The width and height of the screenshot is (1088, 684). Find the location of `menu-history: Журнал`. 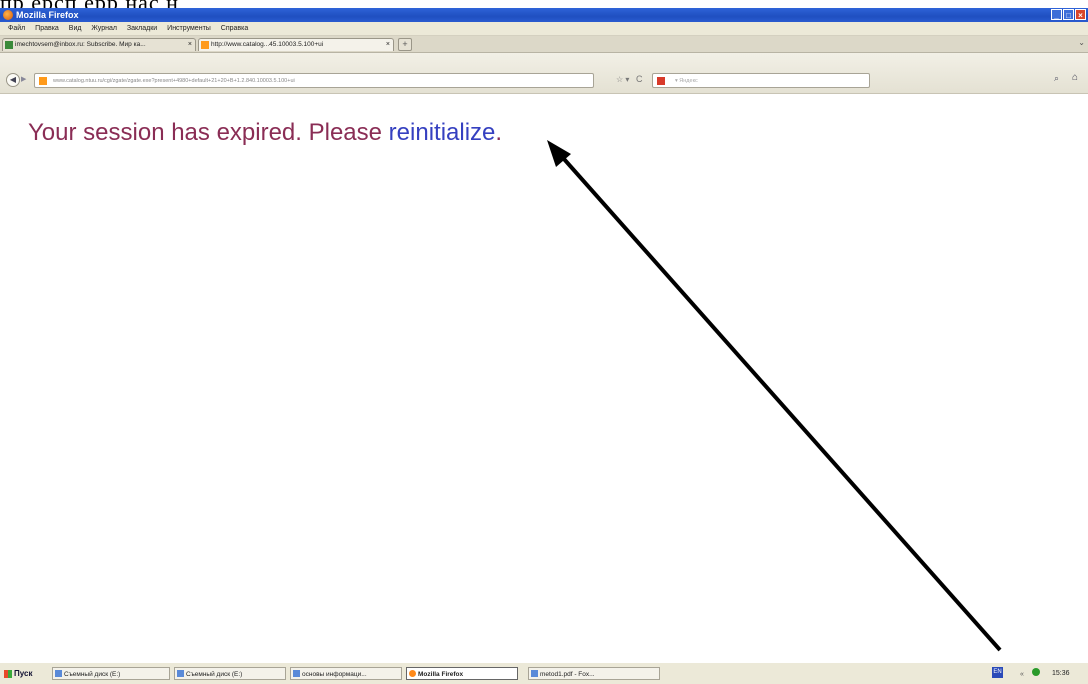

menu-history: Журнал is located at coordinates (104, 28).